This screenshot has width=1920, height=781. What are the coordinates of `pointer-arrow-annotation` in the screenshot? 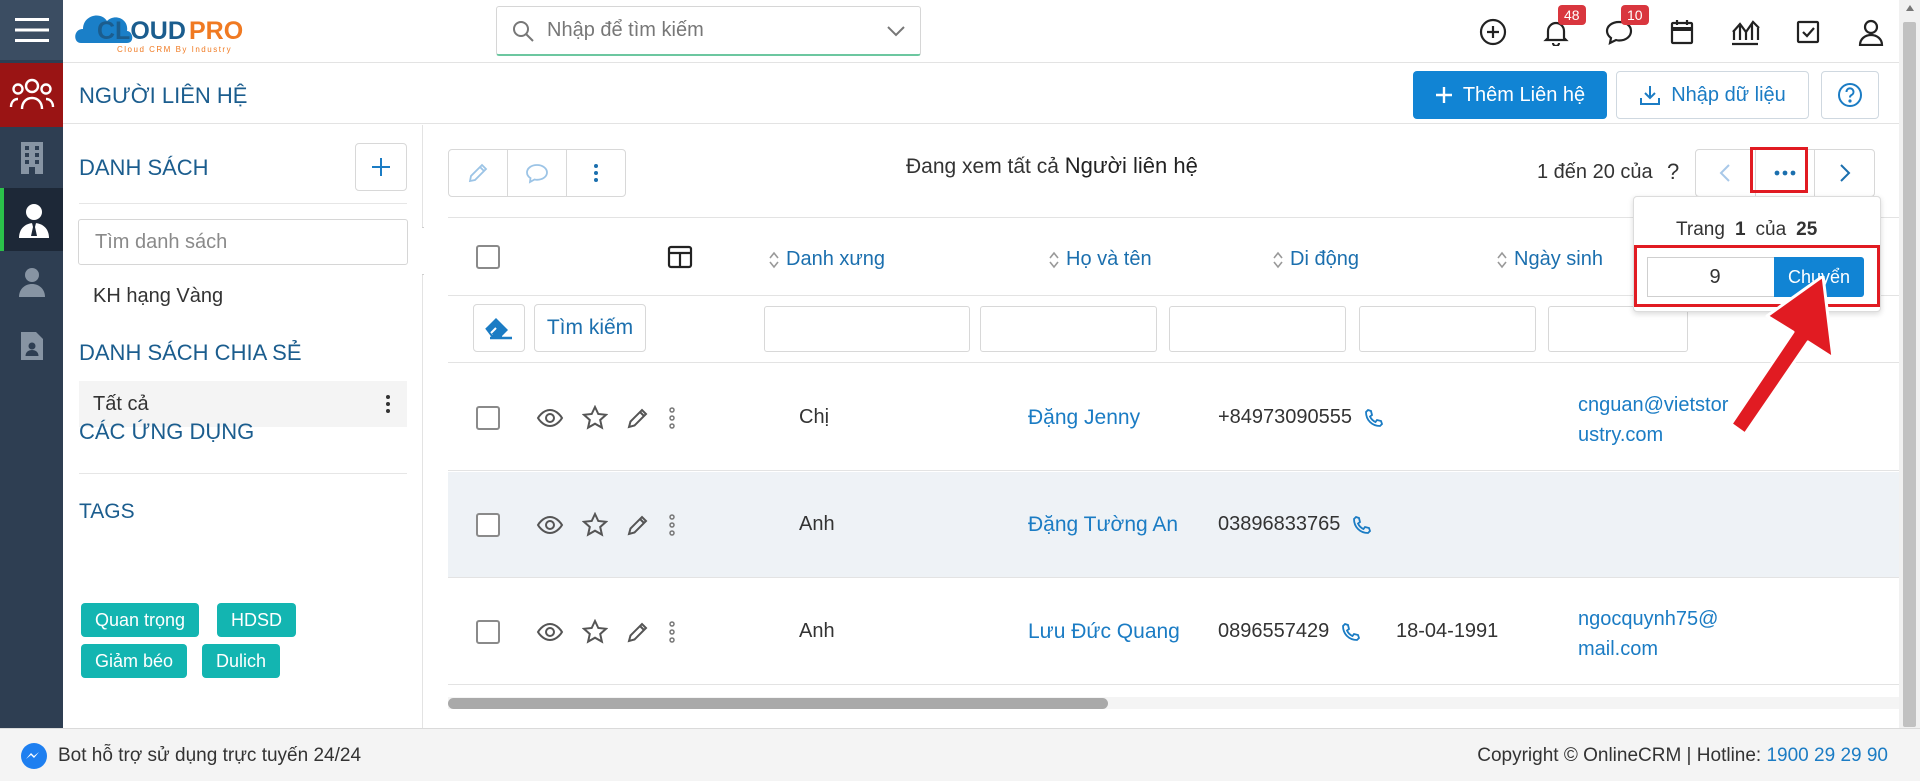 It's located at (1782, 356).